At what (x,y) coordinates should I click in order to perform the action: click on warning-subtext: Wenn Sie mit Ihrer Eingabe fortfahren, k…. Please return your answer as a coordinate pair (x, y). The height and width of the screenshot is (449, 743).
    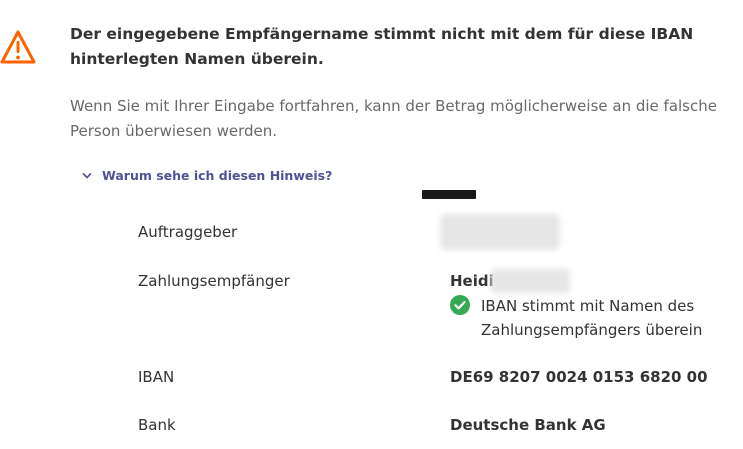
    Looking at the image, I should click on (393, 118).